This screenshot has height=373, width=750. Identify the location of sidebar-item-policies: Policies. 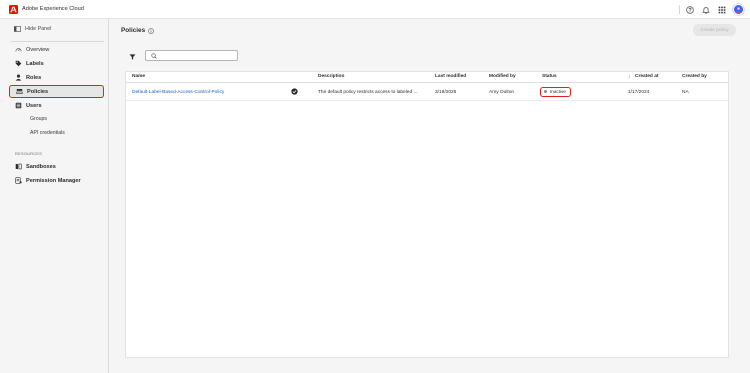
(56, 91).